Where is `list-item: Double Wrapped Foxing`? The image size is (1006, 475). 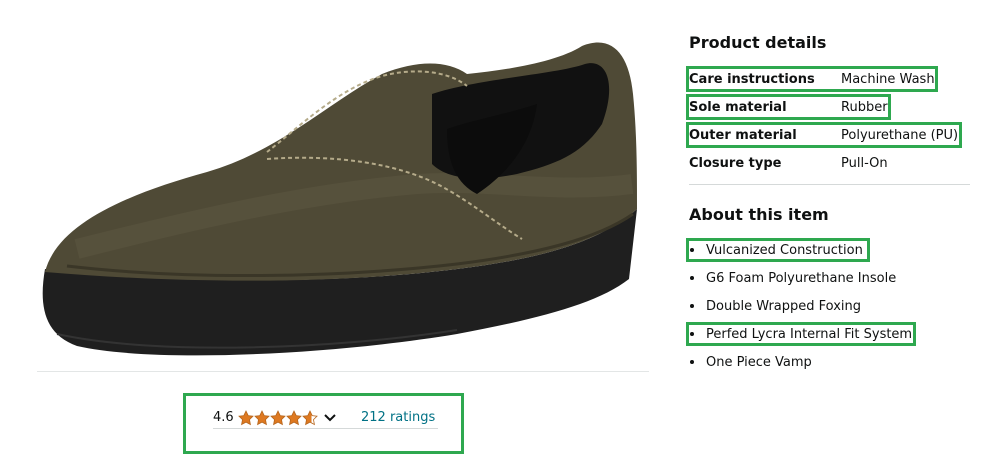
list-item: Double Wrapped Foxing is located at coordinates (775, 306).